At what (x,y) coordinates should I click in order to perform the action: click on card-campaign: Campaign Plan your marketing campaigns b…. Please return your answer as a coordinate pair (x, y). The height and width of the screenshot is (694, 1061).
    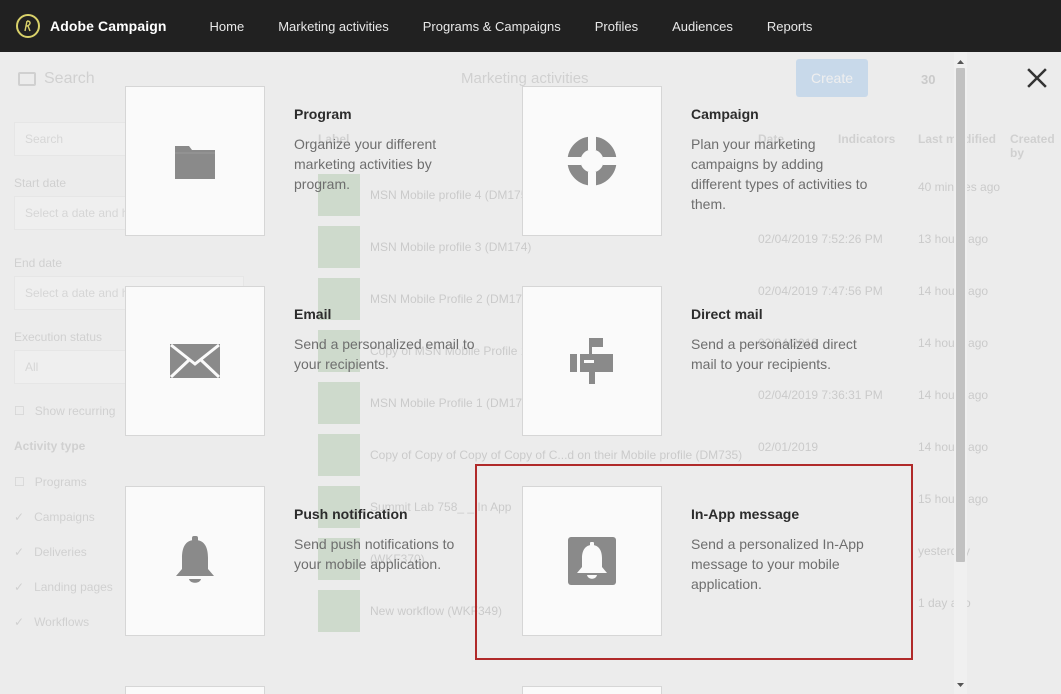
    Looking at the image, I should click on (702, 161).